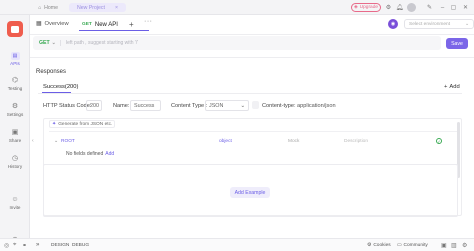  Describe the element at coordinates (379, 245) in the screenshot. I see `cookies-button: ⚙ Cookies` at that location.